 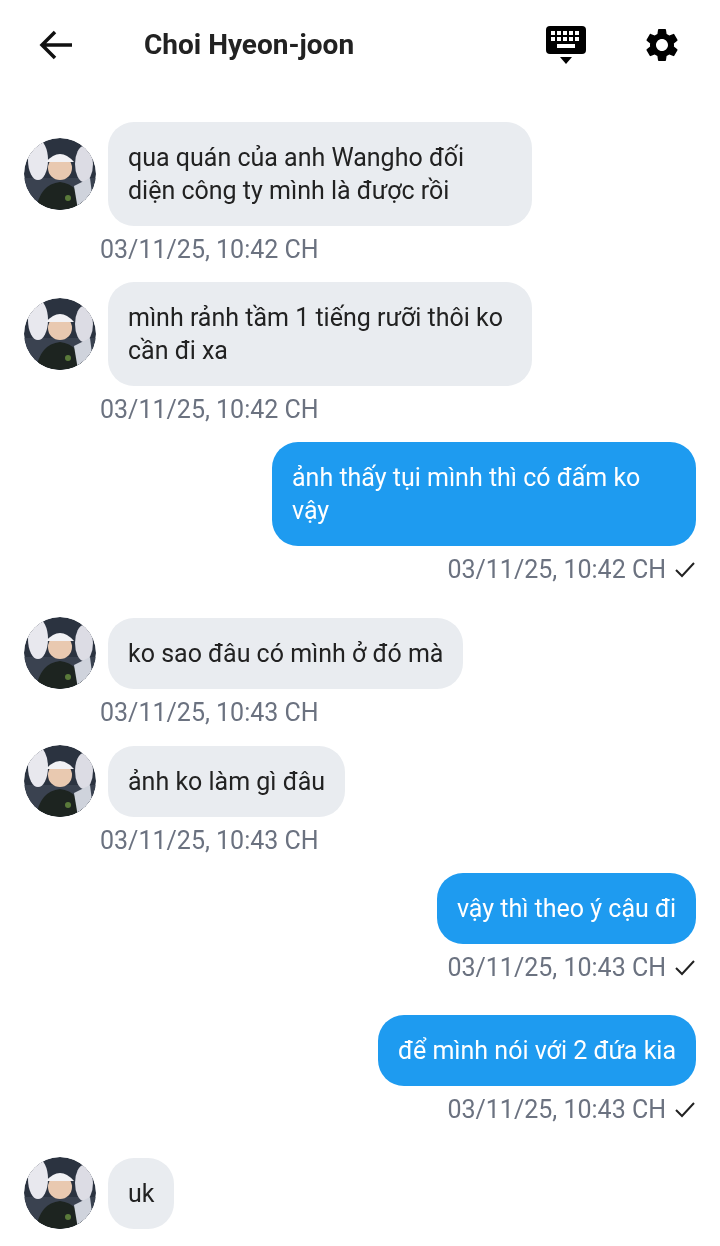 What do you see at coordinates (286, 653) in the screenshot?
I see `message-bubble: ko sao đâu có mình ở đó mà` at bounding box center [286, 653].